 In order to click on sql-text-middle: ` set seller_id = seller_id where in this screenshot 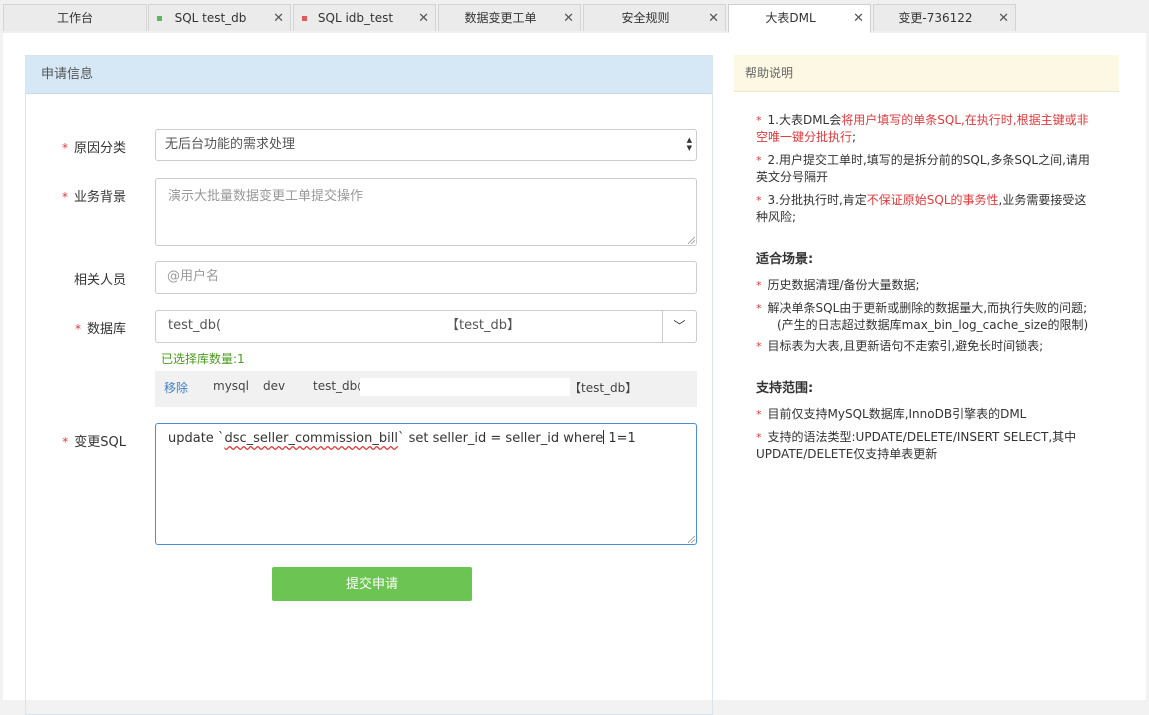, I will do `click(500, 438)`.